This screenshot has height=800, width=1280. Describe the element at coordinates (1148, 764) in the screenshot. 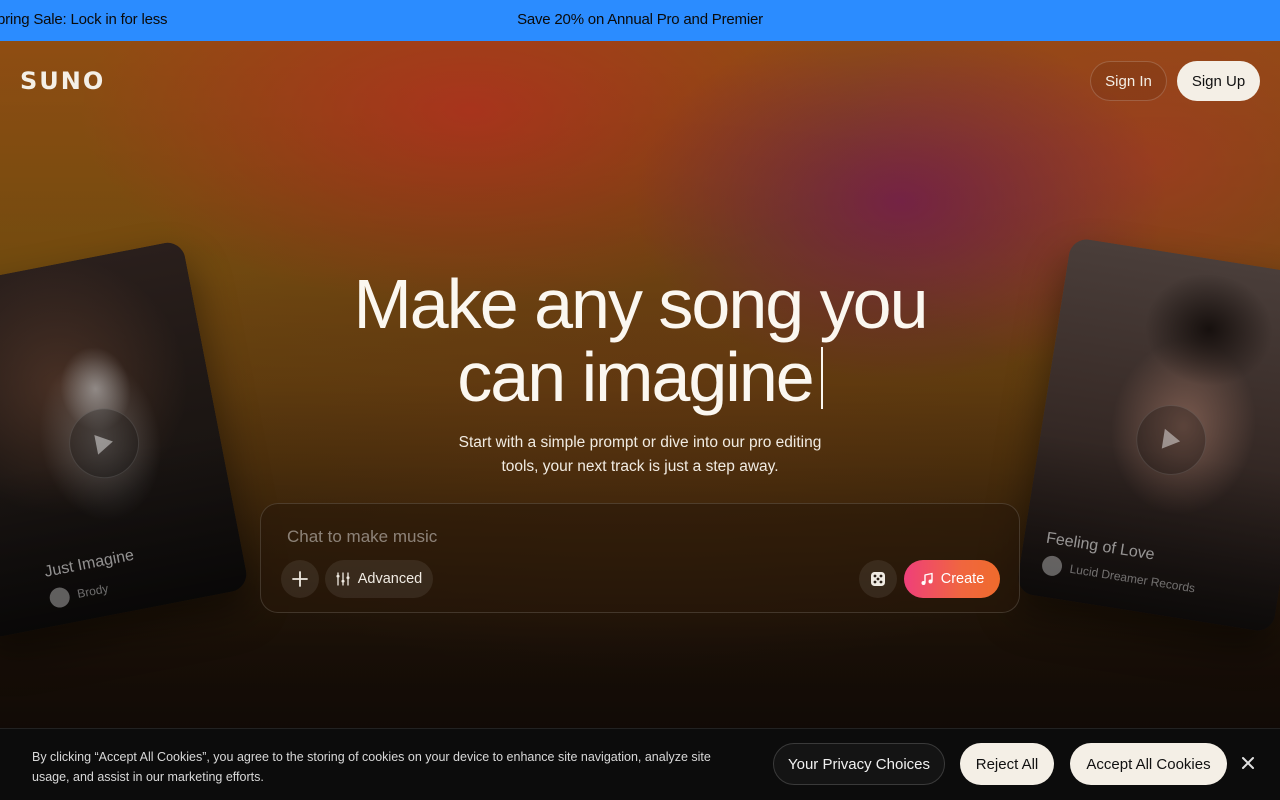

I see `accept-all-cookies-button: Accept All Cookies` at that location.